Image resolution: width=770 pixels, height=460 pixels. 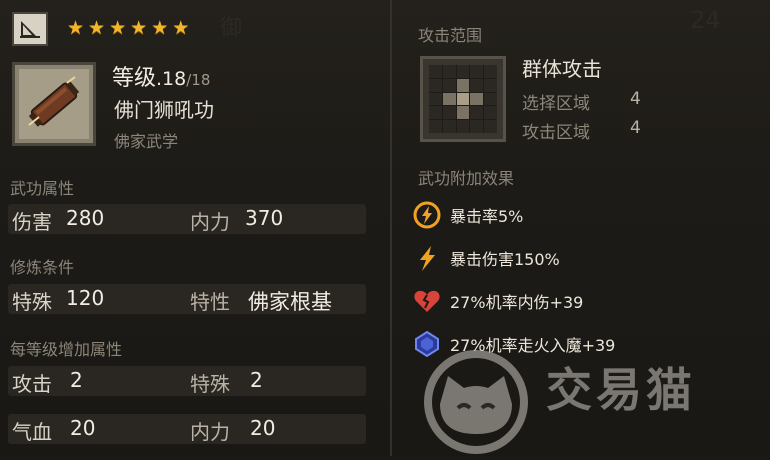 I want to click on attributes-title: 武功属性, so click(x=42, y=188).